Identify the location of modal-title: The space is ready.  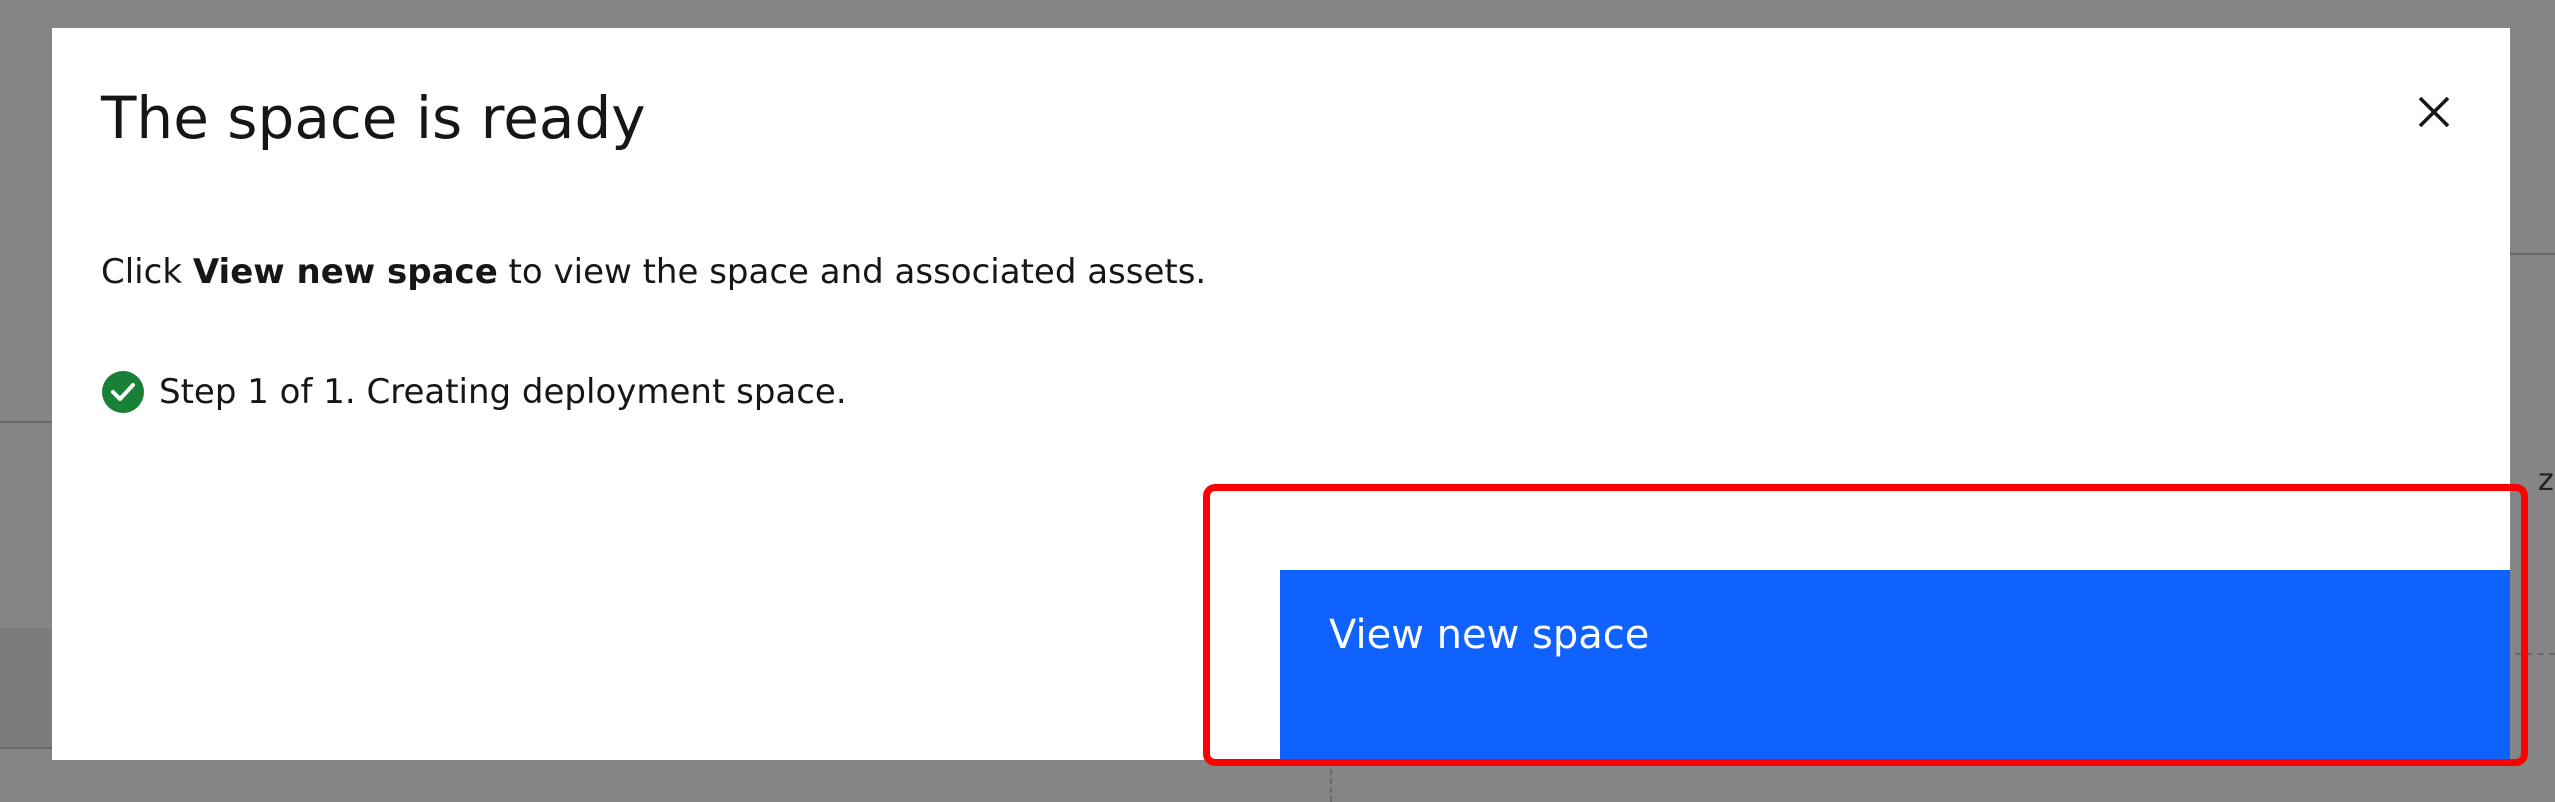
(373, 118).